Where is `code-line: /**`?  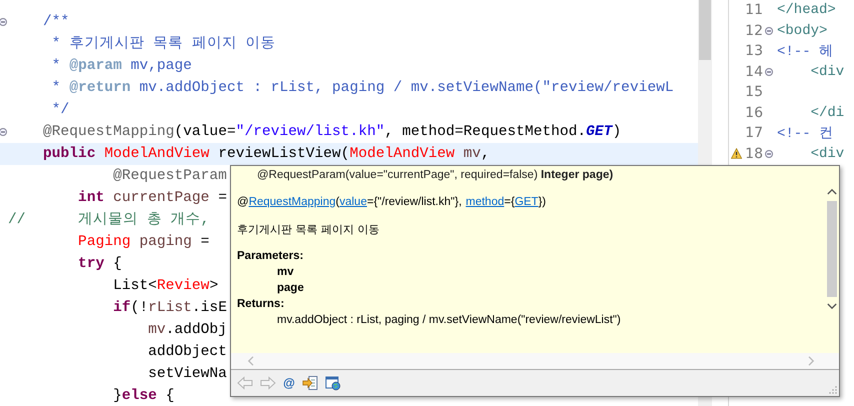 code-line: /** is located at coordinates (56, 22).